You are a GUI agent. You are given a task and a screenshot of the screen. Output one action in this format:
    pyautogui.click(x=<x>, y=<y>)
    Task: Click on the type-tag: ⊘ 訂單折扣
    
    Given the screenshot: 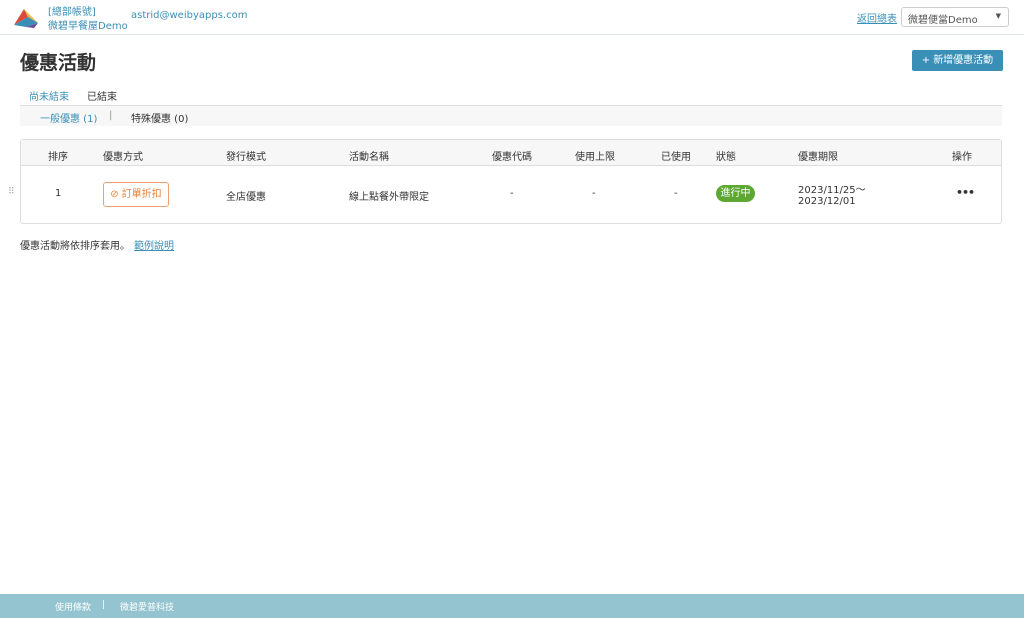 What is the action you would take?
    pyautogui.click(x=136, y=194)
    